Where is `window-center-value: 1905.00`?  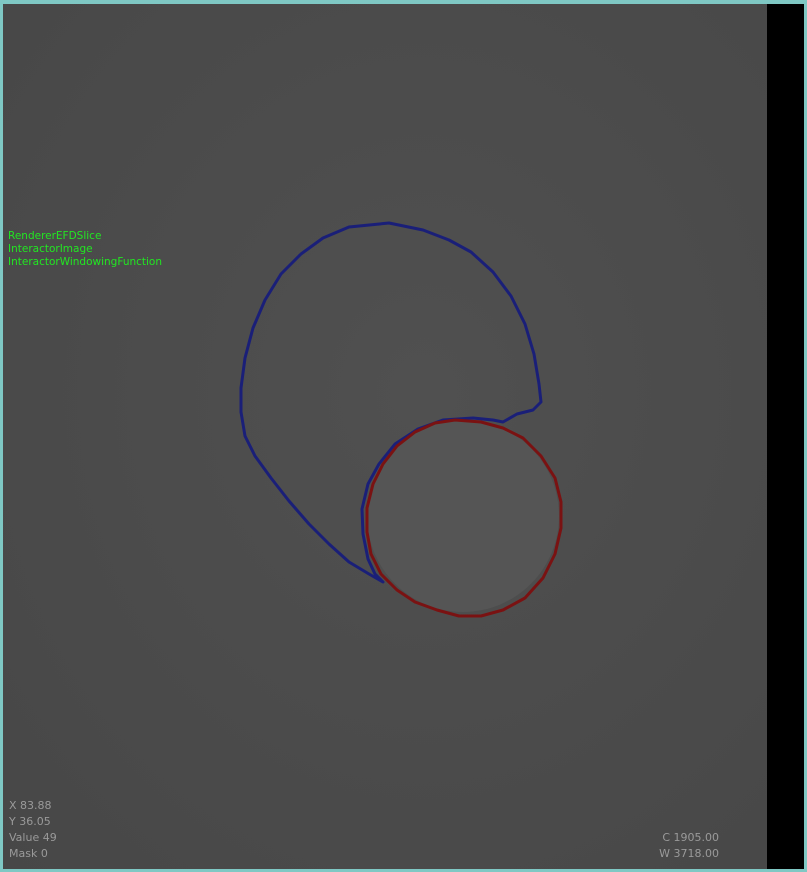 window-center-value: 1905.00 is located at coordinates (696, 837).